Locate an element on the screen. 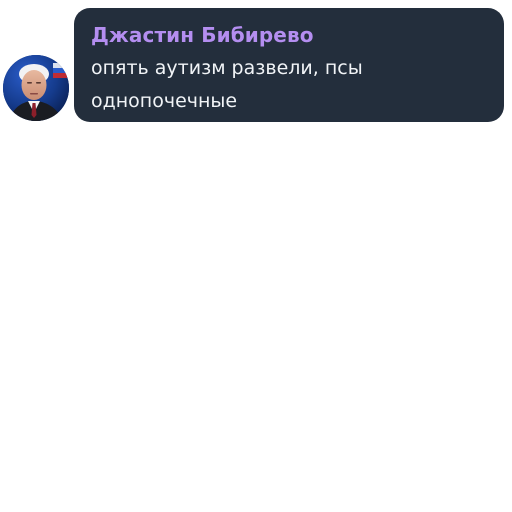 Image resolution: width=512 pixels, height=512 pixels. profile-photo-icon is located at coordinates (36, 88).